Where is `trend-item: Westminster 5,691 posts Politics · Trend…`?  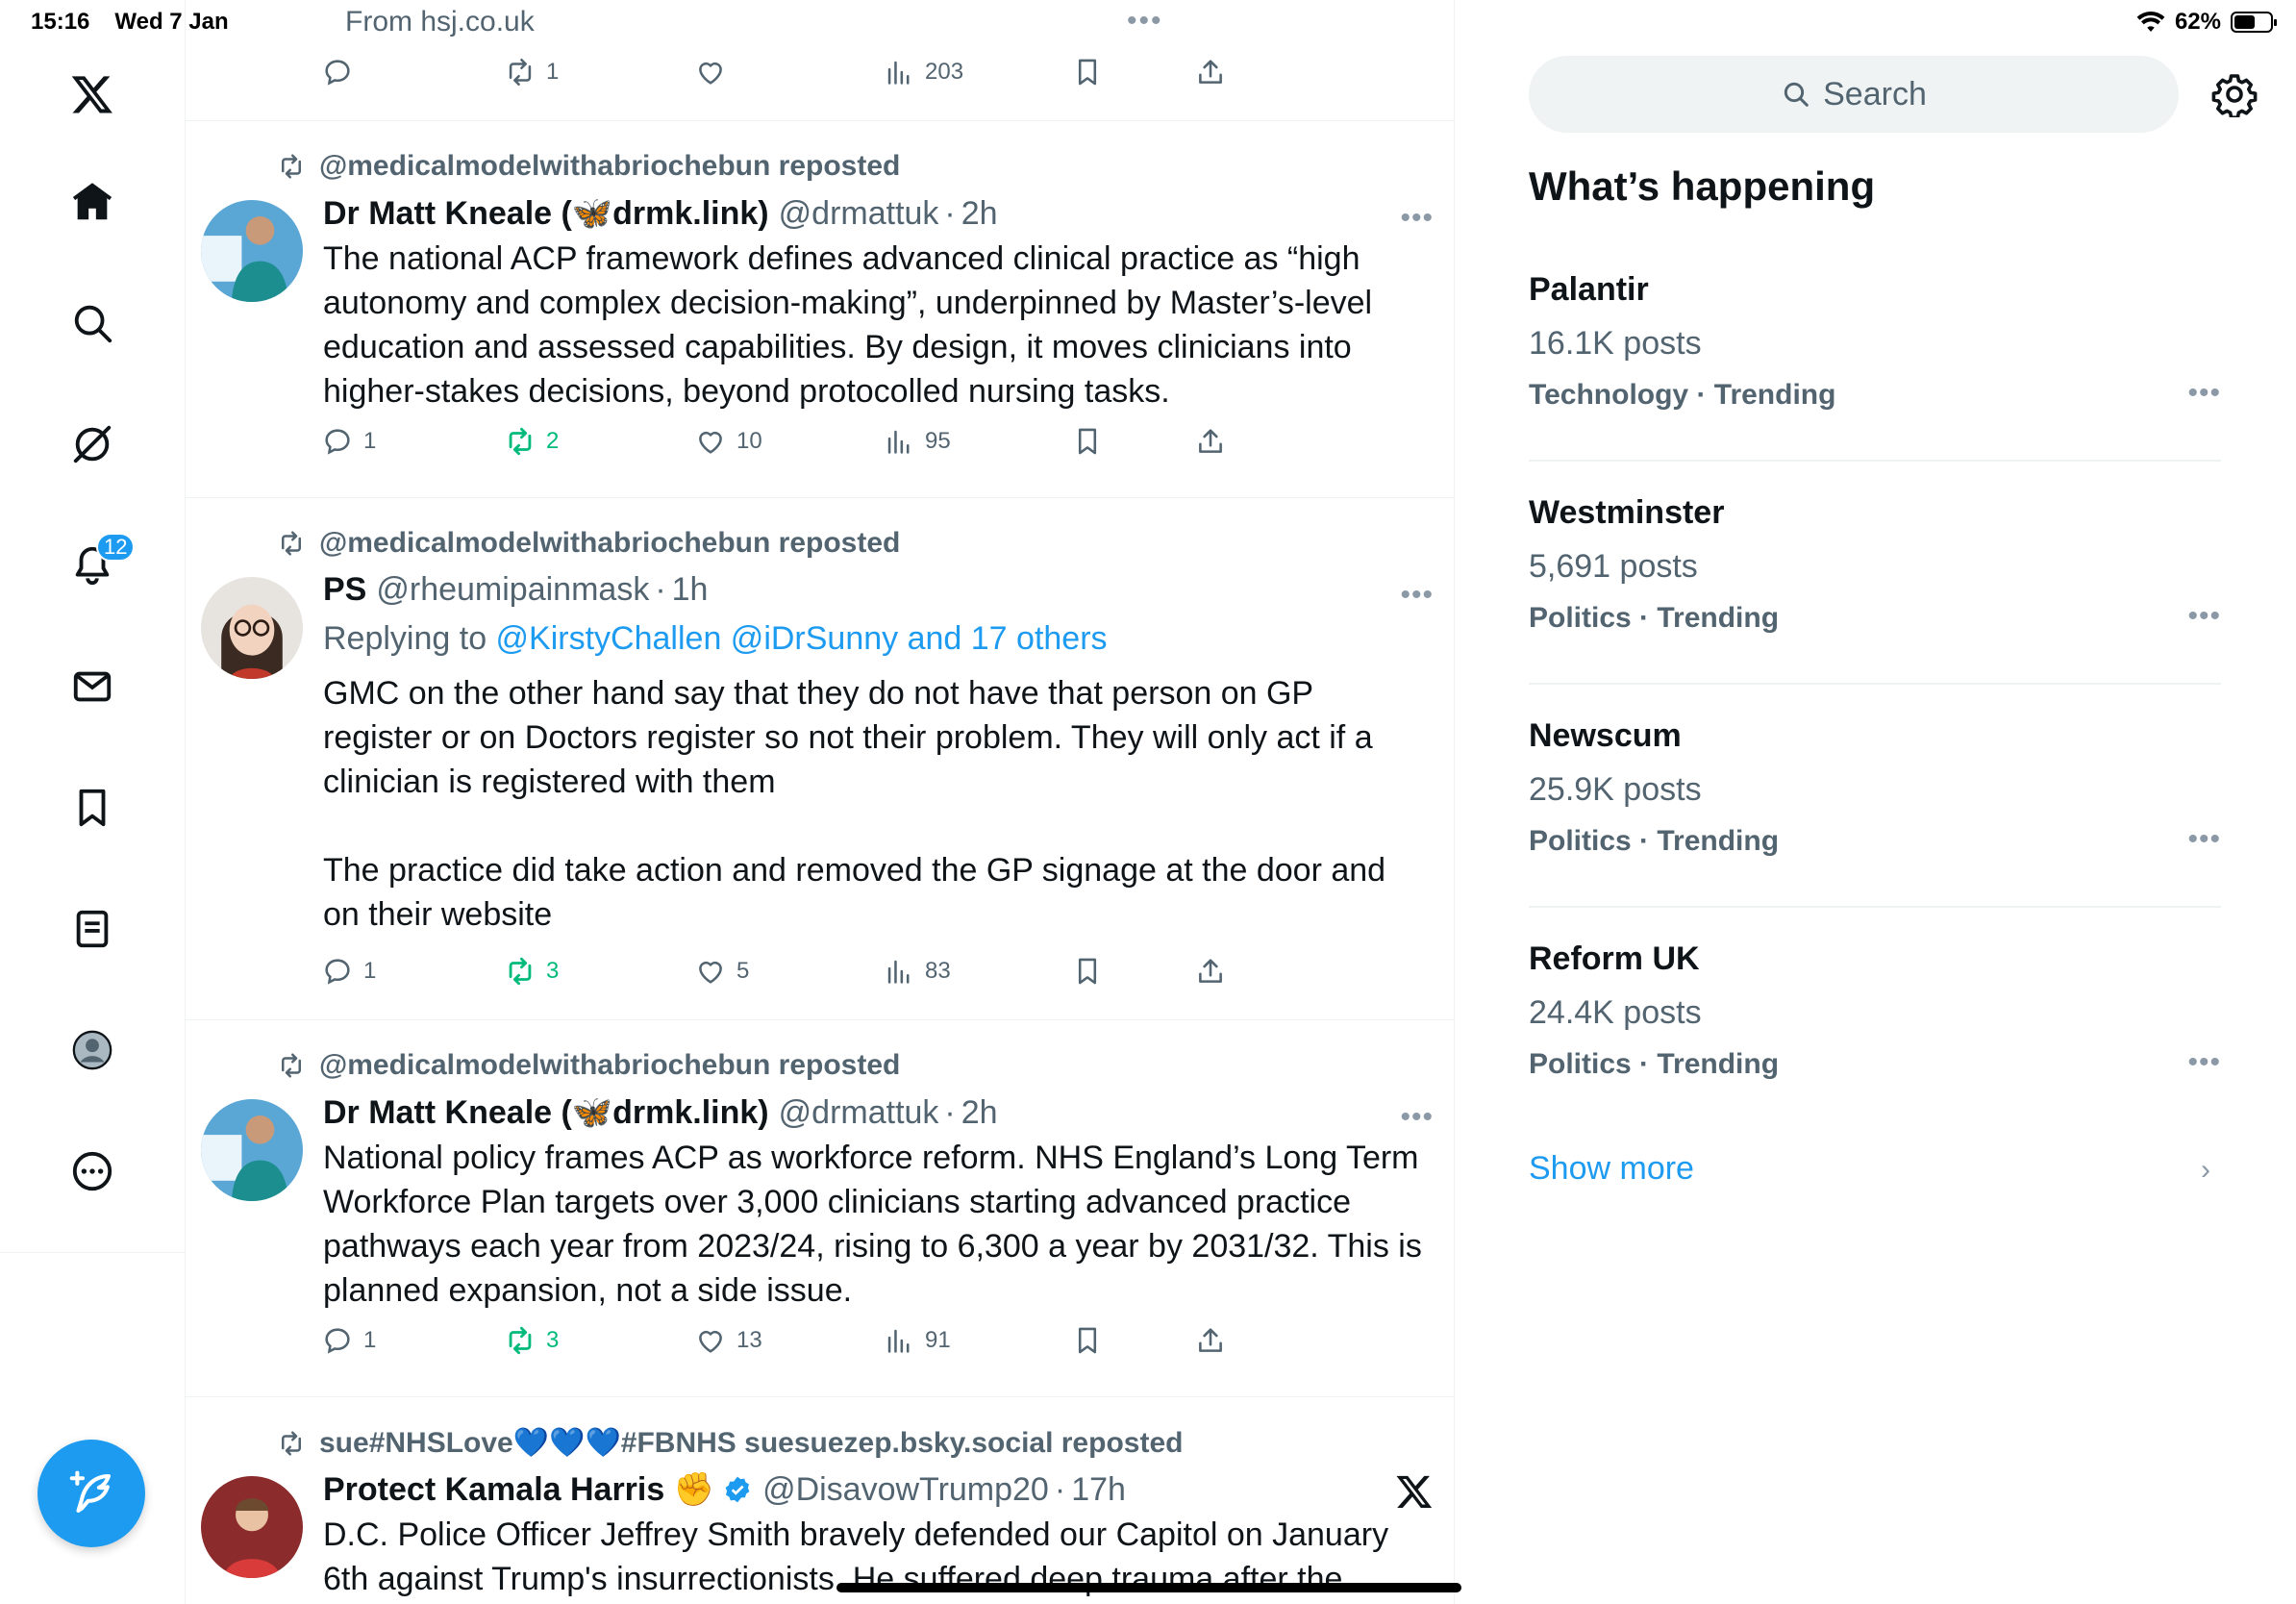
trend-item: Westminster 5,691 posts Politics · Trend… is located at coordinates (1875, 571).